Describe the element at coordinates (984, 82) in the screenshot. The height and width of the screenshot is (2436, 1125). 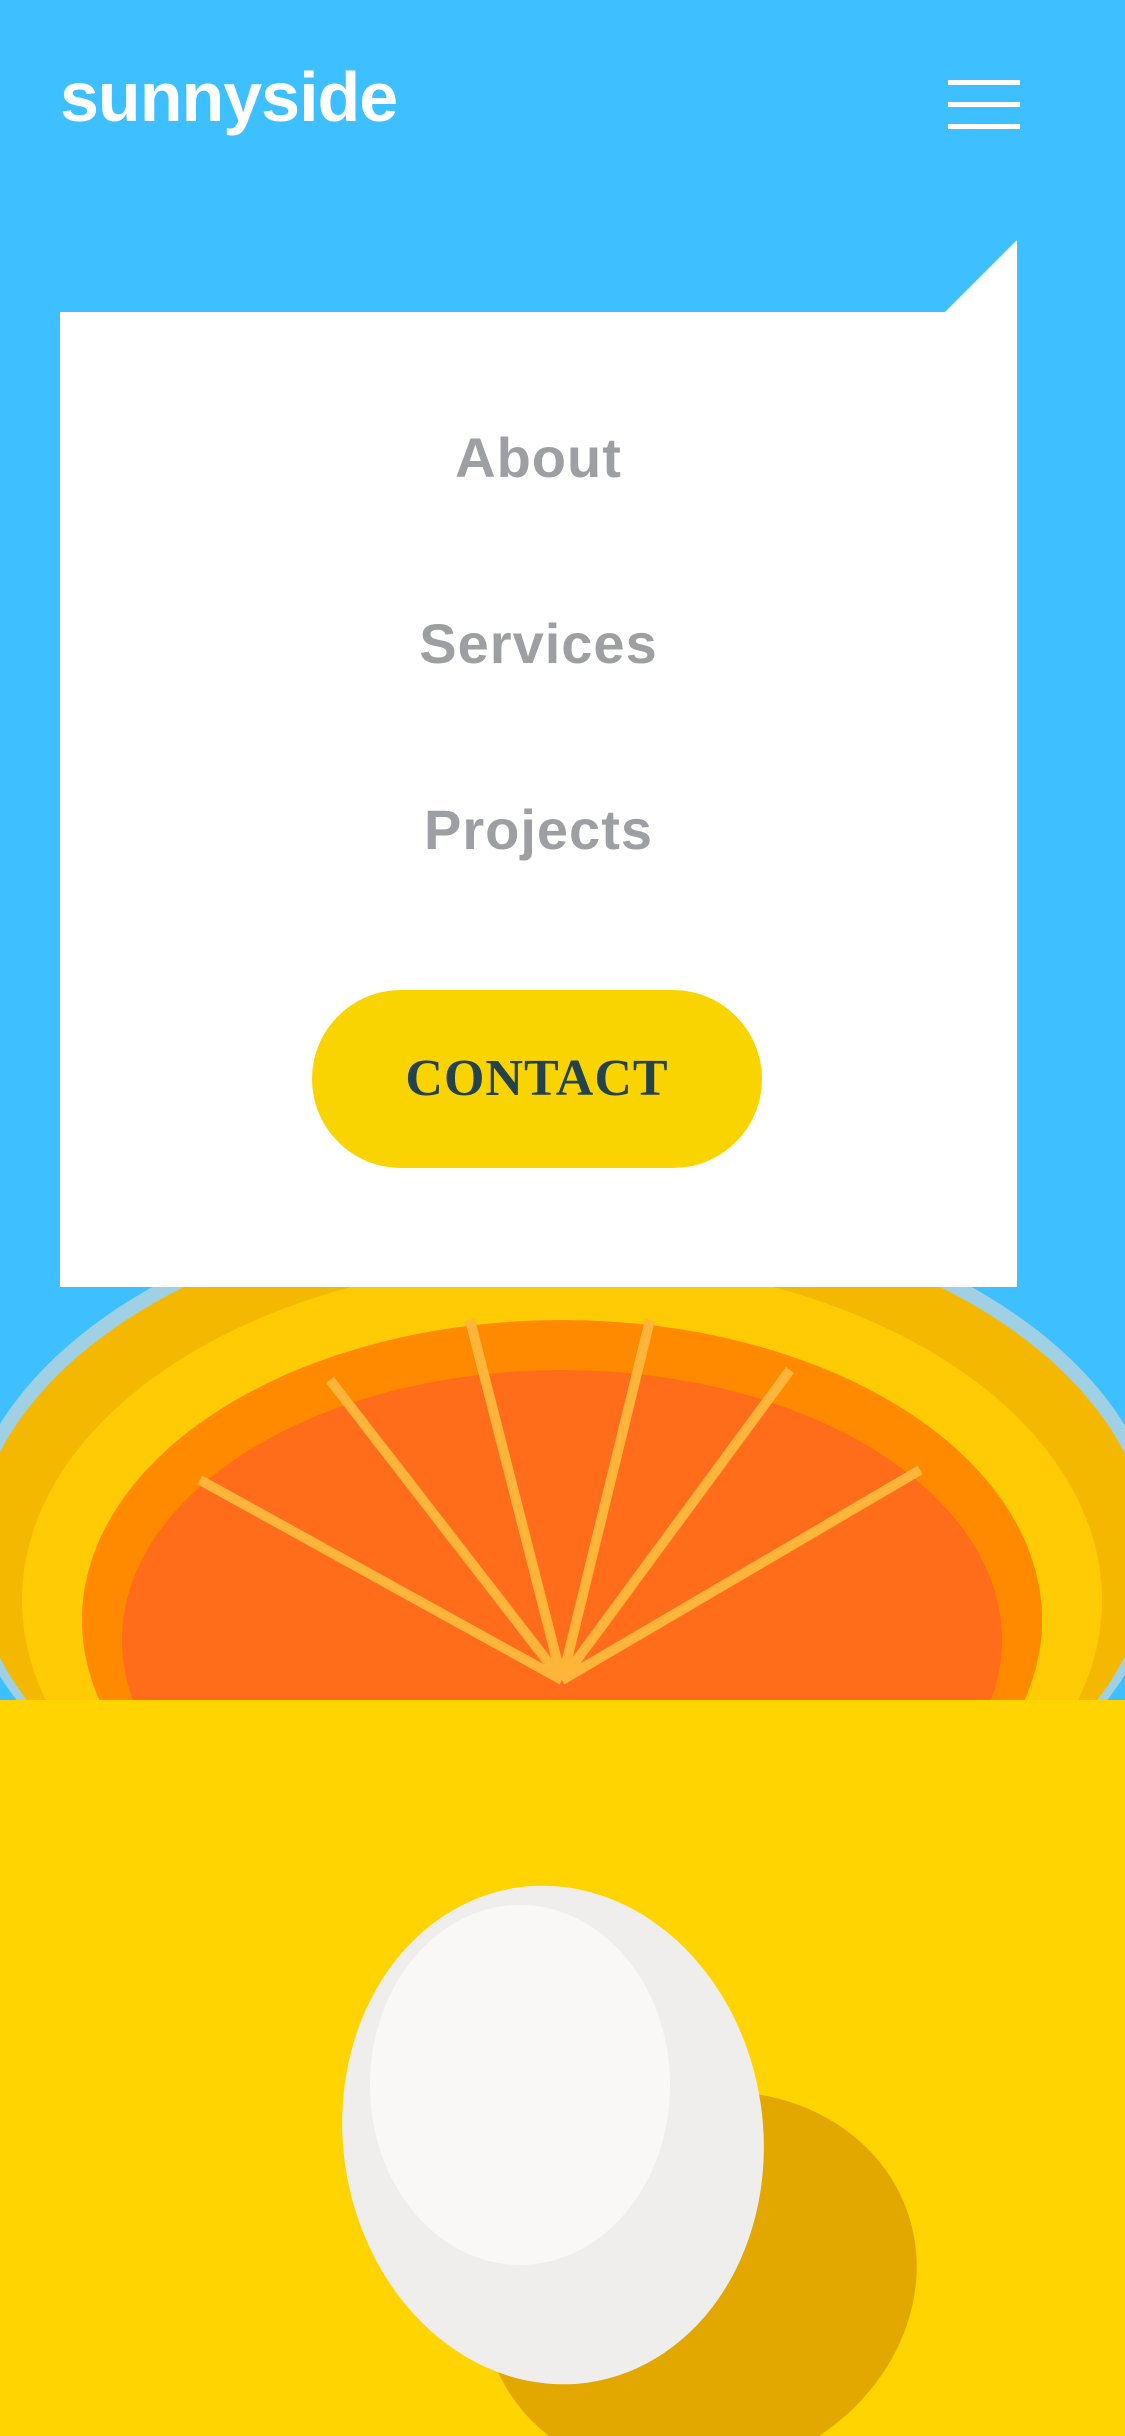
I see `hamburger-line-top` at that location.